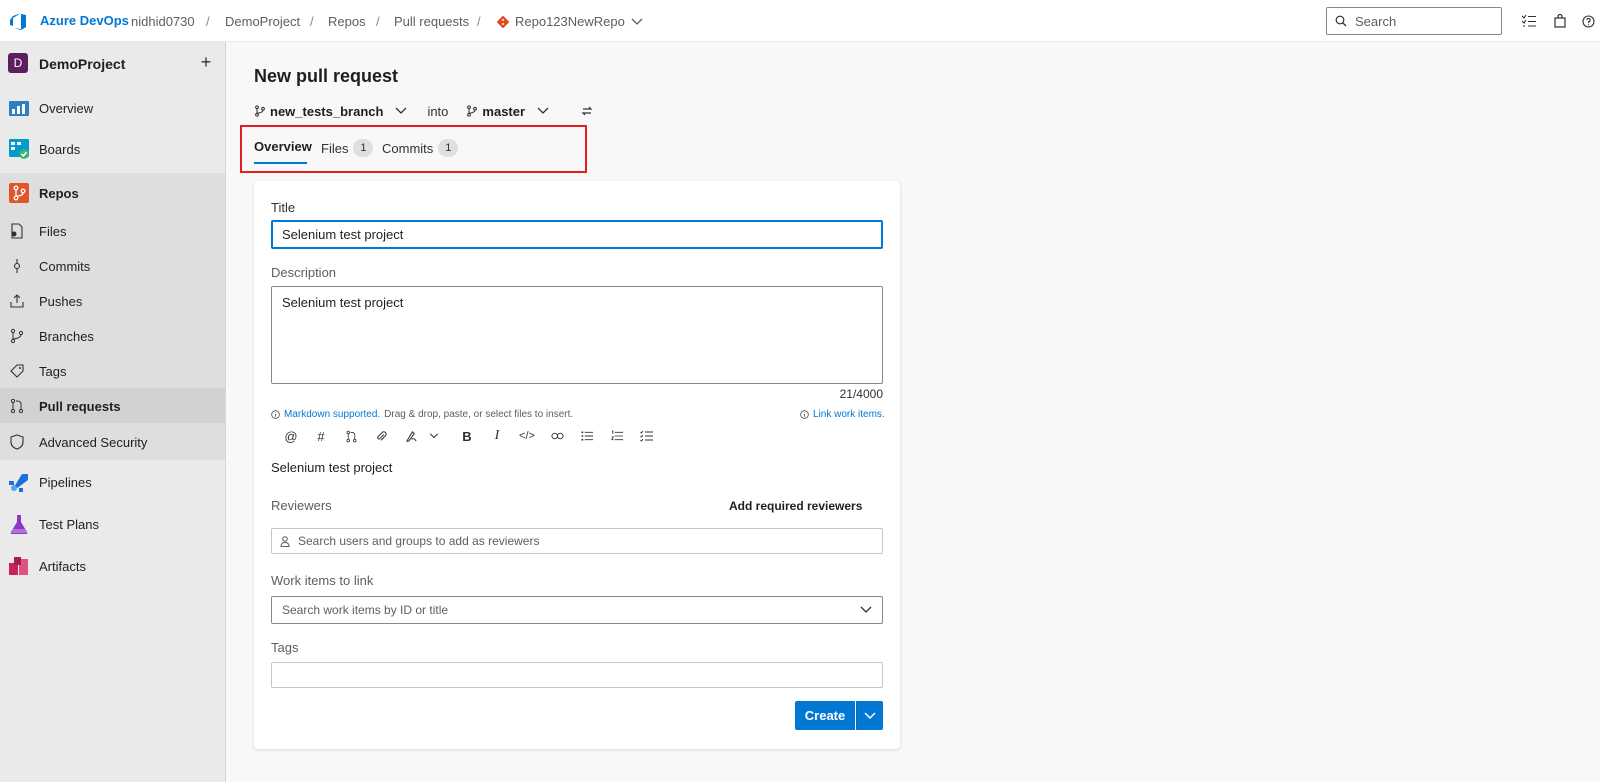 The width and height of the screenshot is (1600, 782). What do you see at coordinates (423, 111) in the screenshot?
I see `branch-selector-row: new_tests_branch into master` at bounding box center [423, 111].